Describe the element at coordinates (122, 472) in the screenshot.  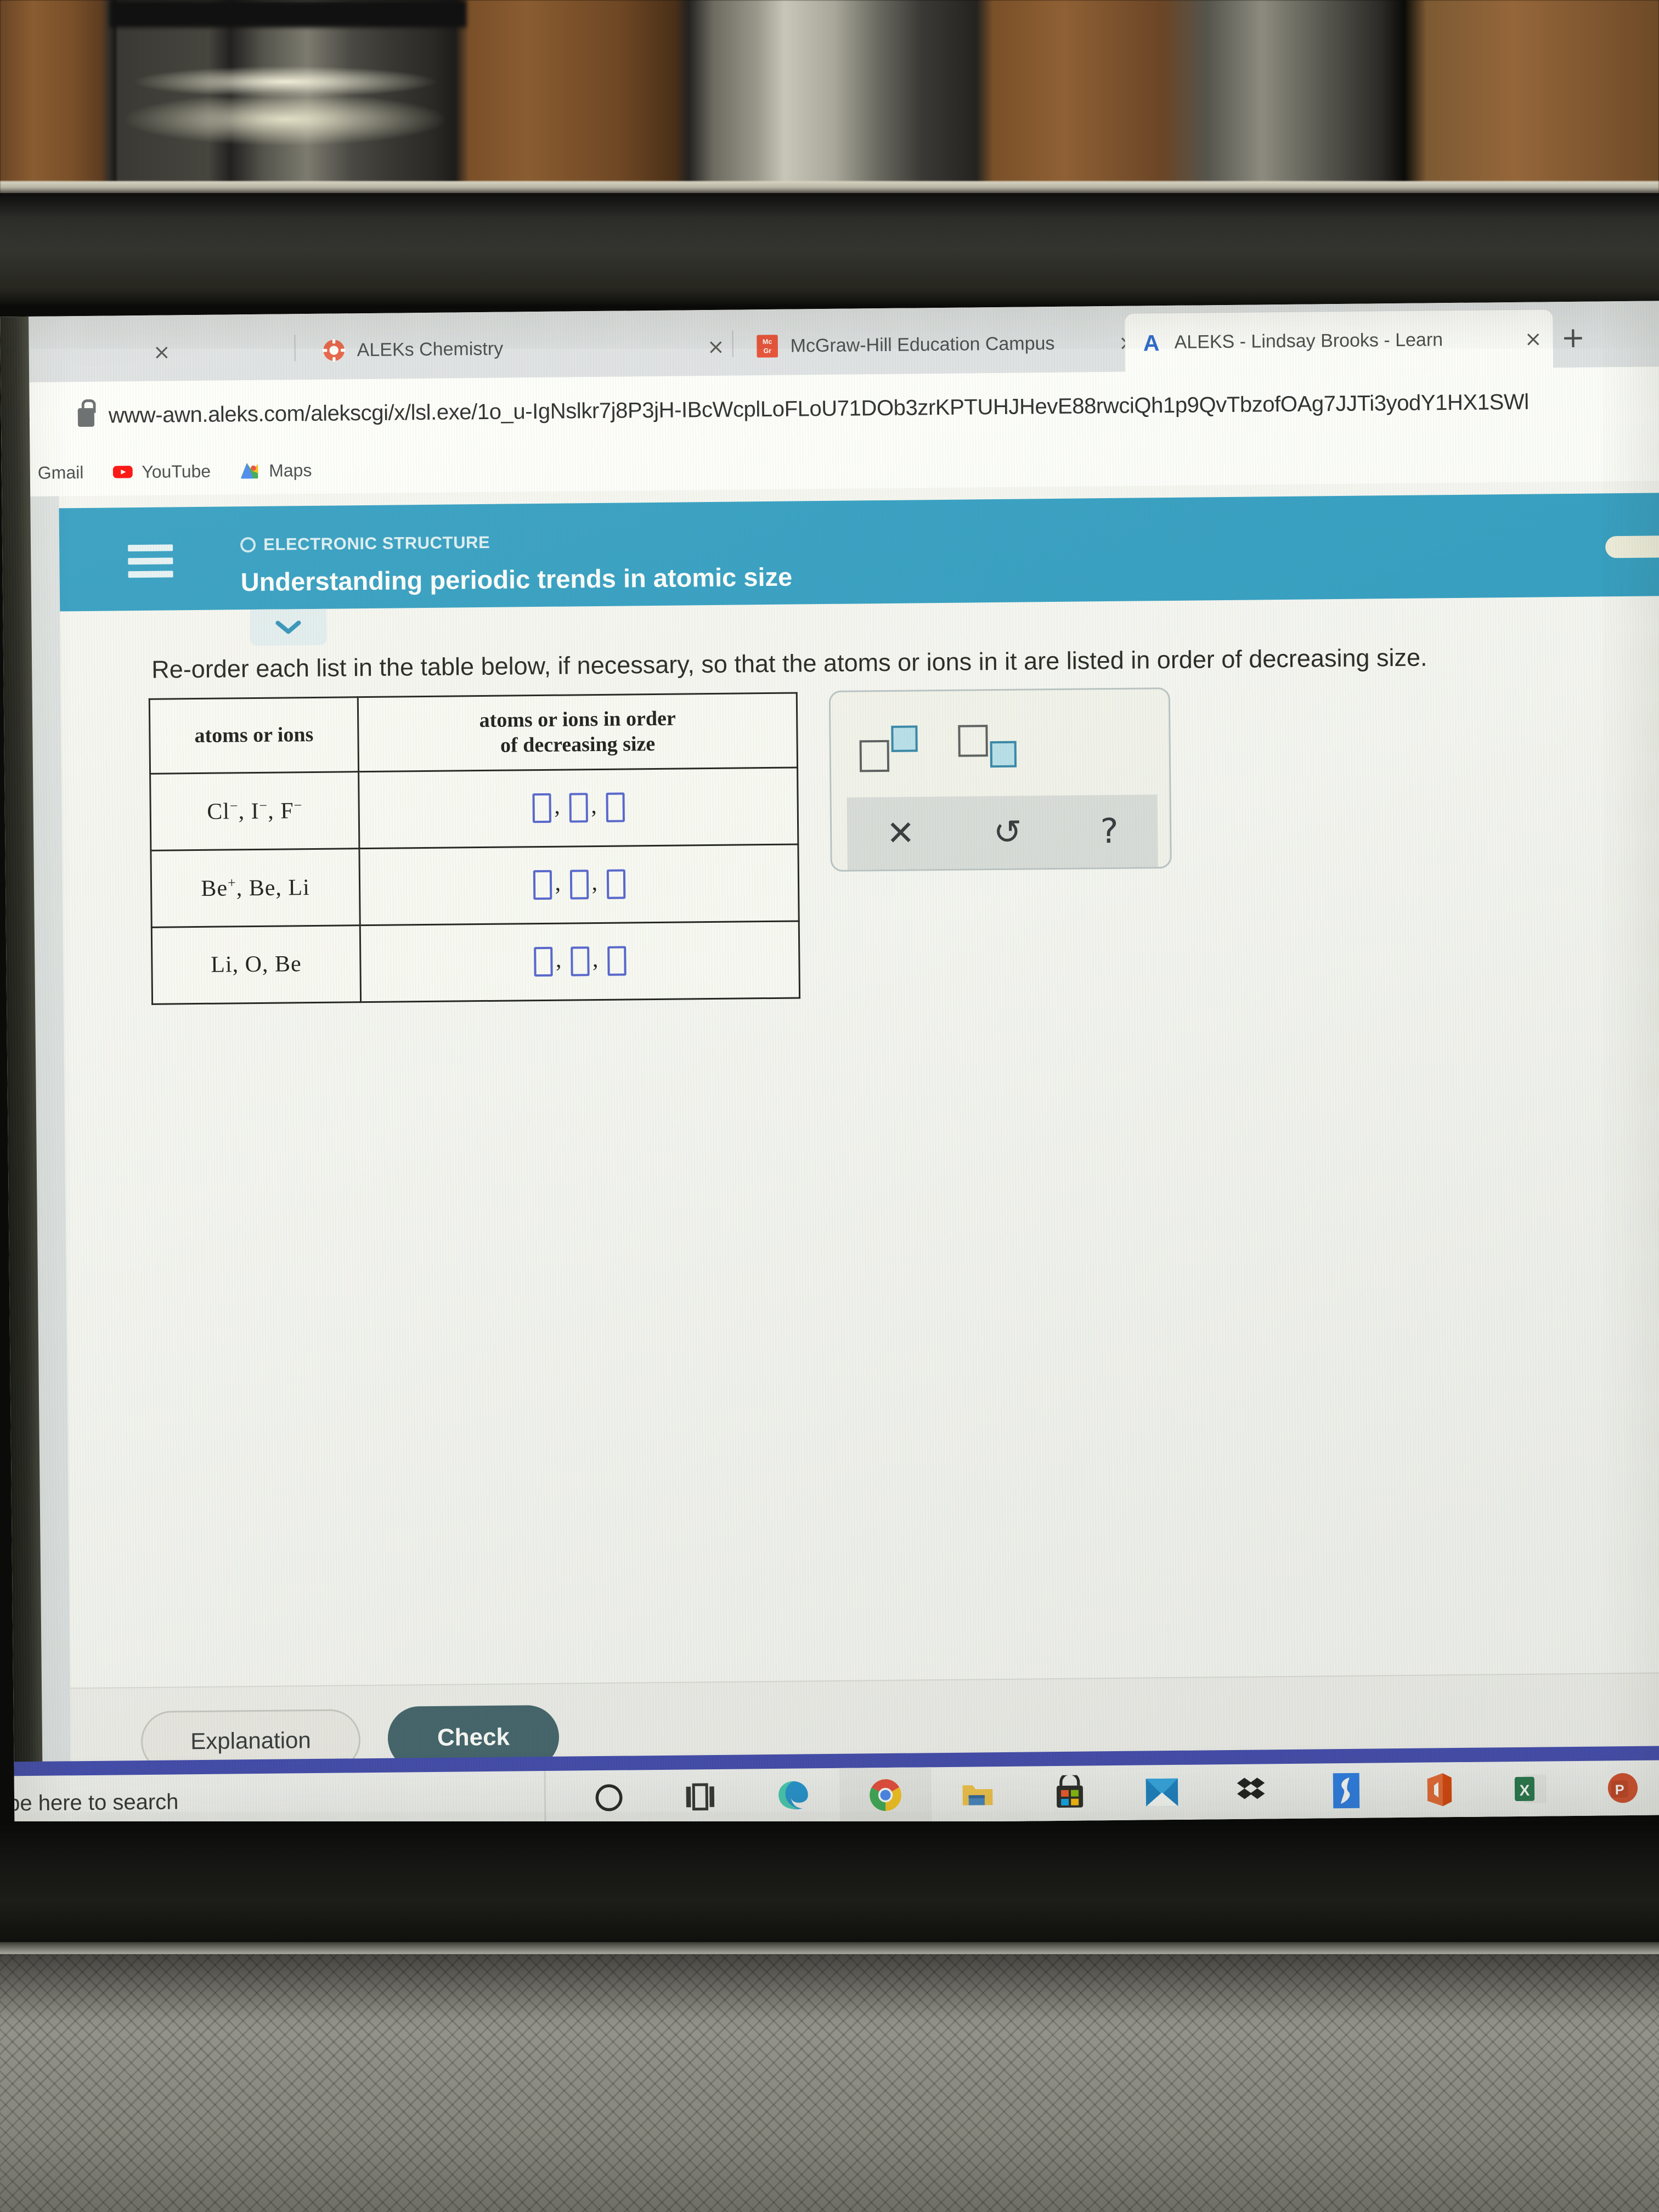
I see `youtube-icon` at that location.